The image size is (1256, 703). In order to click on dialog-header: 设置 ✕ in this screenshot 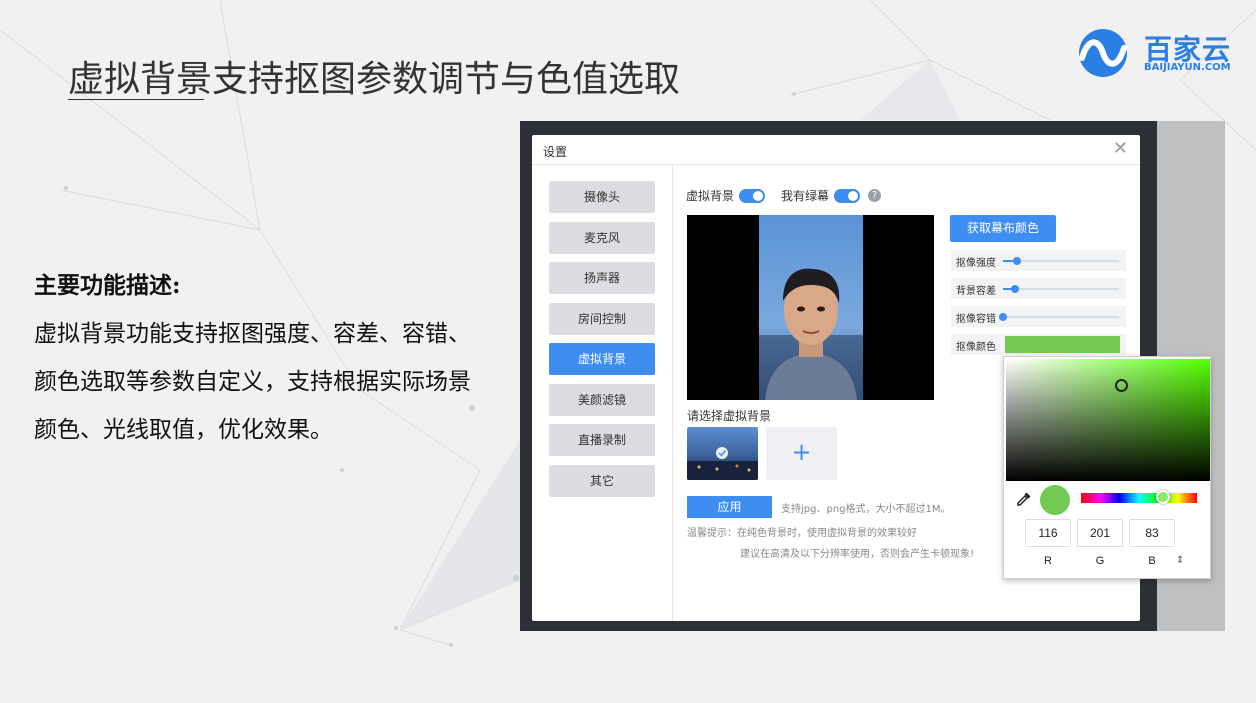, I will do `click(836, 150)`.